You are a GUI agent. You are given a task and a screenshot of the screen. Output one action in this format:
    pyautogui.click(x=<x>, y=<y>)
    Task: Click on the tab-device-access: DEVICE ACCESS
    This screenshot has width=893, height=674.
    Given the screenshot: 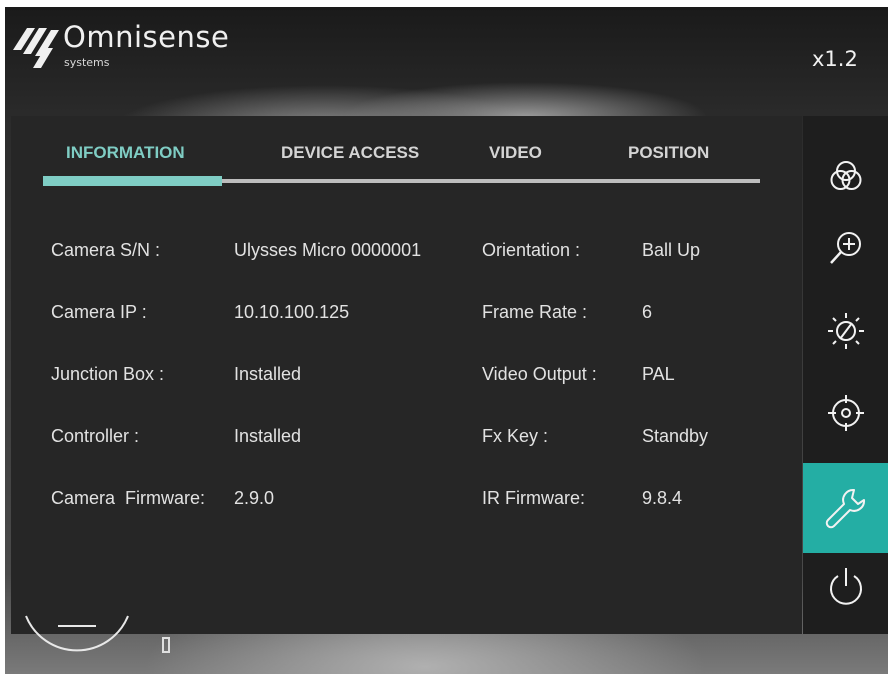 What is the action you would take?
    pyautogui.click(x=350, y=153)
    